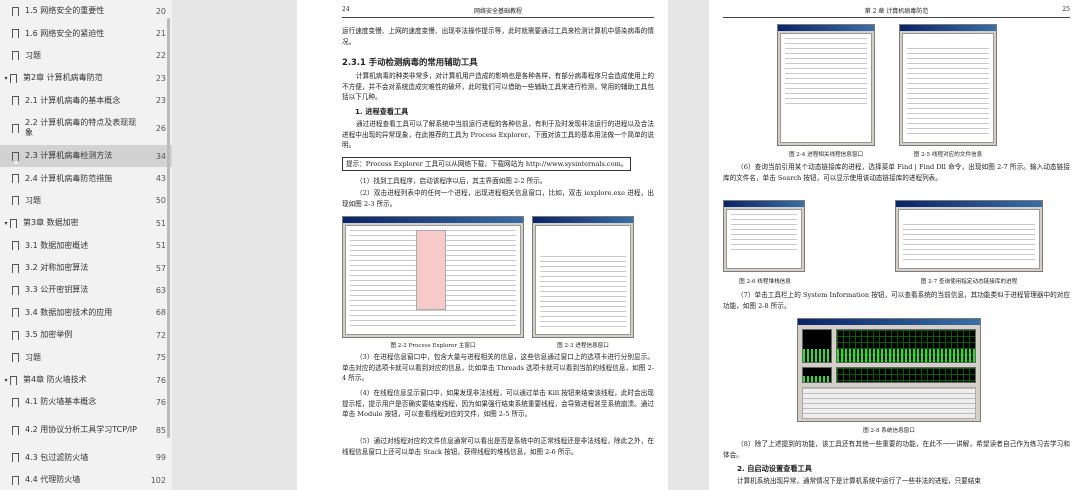 This screenshot has width=1080, height=490. What do you see at coordinates (86, 223) in the screenshot?
I see `toc-chapter-item: ▾ 第3章 数据加密 51` at bounding box center [86, 223].